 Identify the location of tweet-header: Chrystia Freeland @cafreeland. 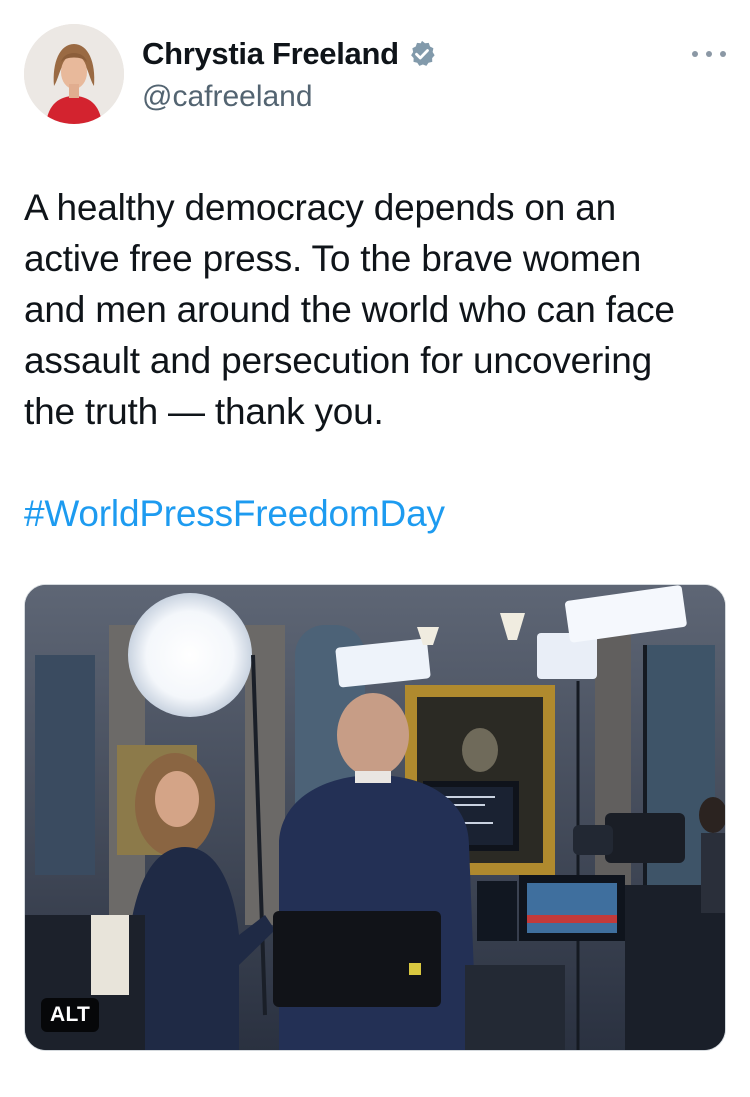
(375, 76).